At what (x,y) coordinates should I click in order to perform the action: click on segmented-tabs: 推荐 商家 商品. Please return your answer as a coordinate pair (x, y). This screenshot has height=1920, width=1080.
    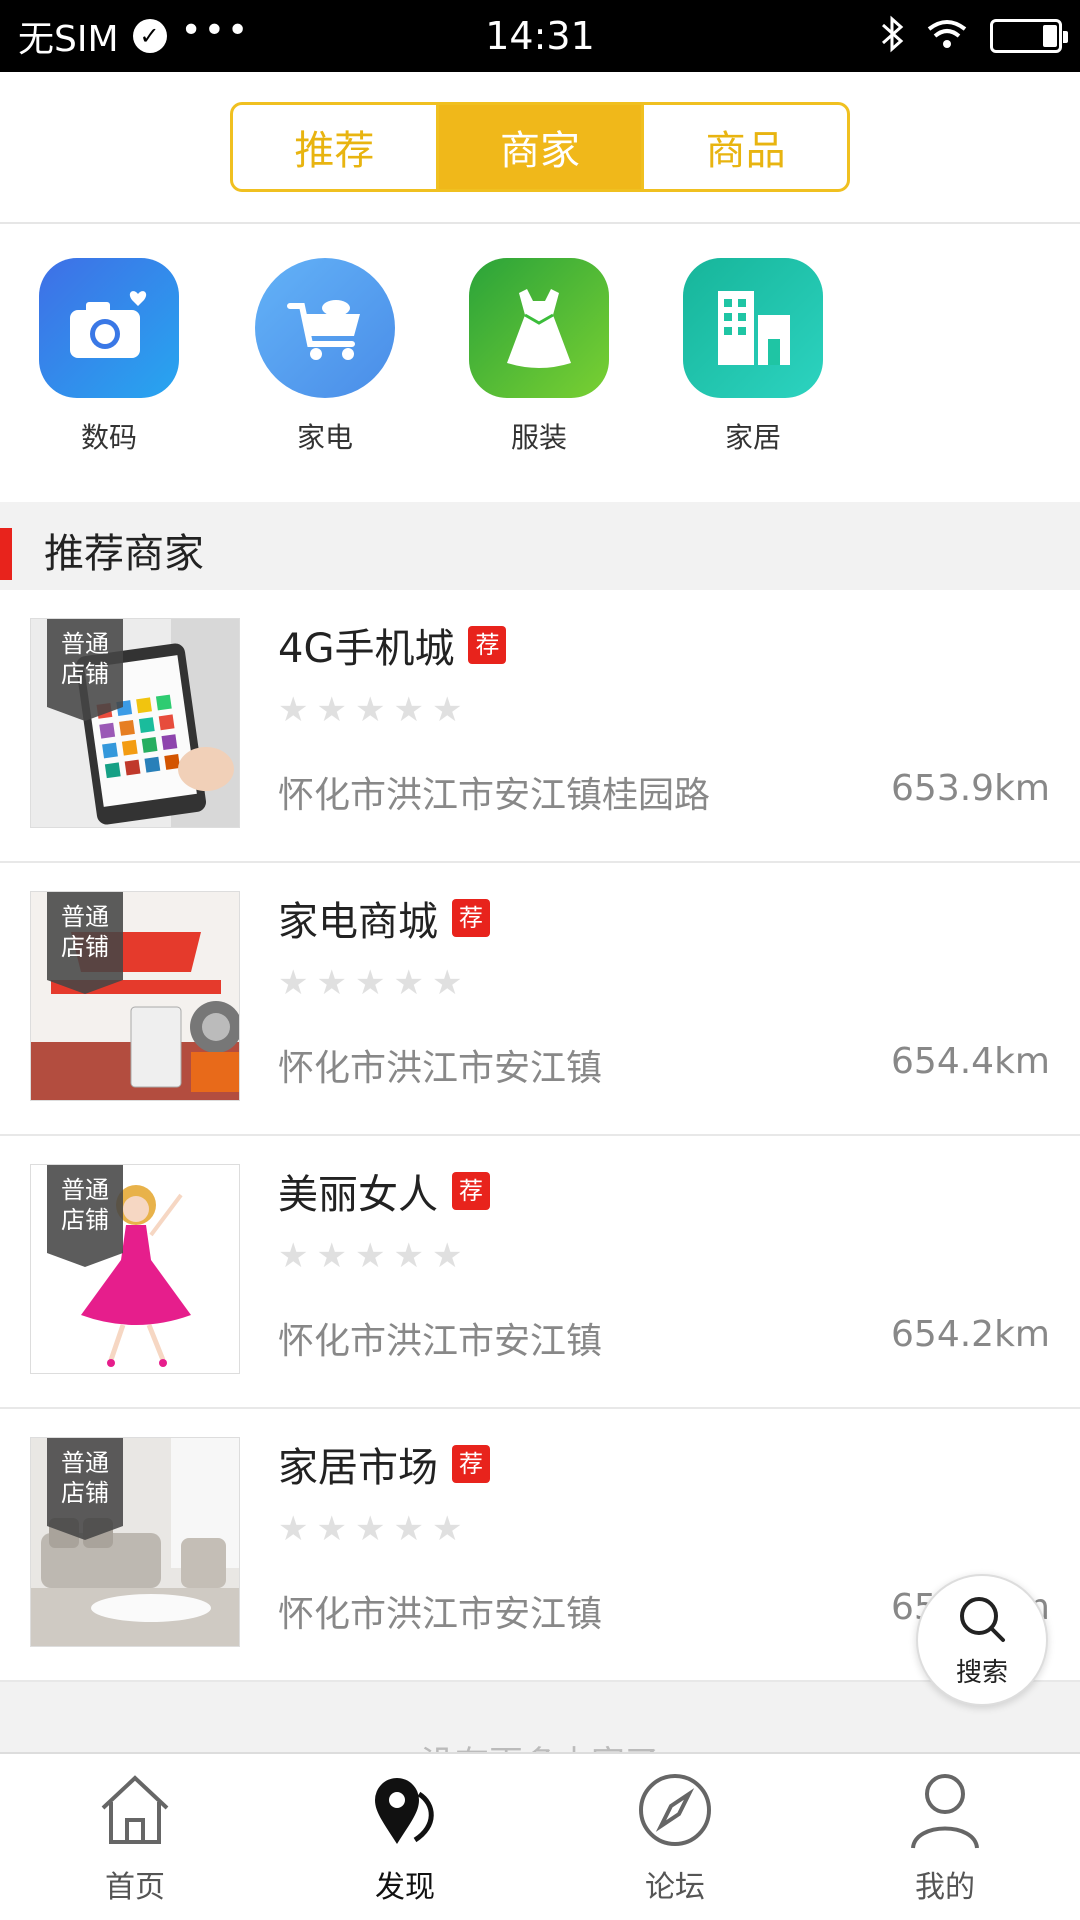
    Looking at the image, I should click on (540, 147).